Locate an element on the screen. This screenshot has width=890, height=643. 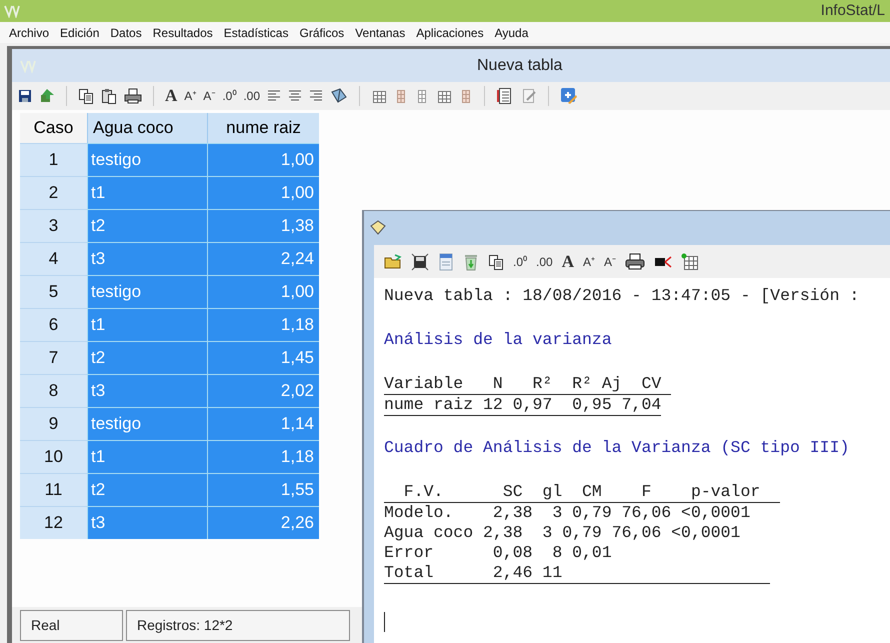
menu-item: Resultados is located at coordinates (182, 33).